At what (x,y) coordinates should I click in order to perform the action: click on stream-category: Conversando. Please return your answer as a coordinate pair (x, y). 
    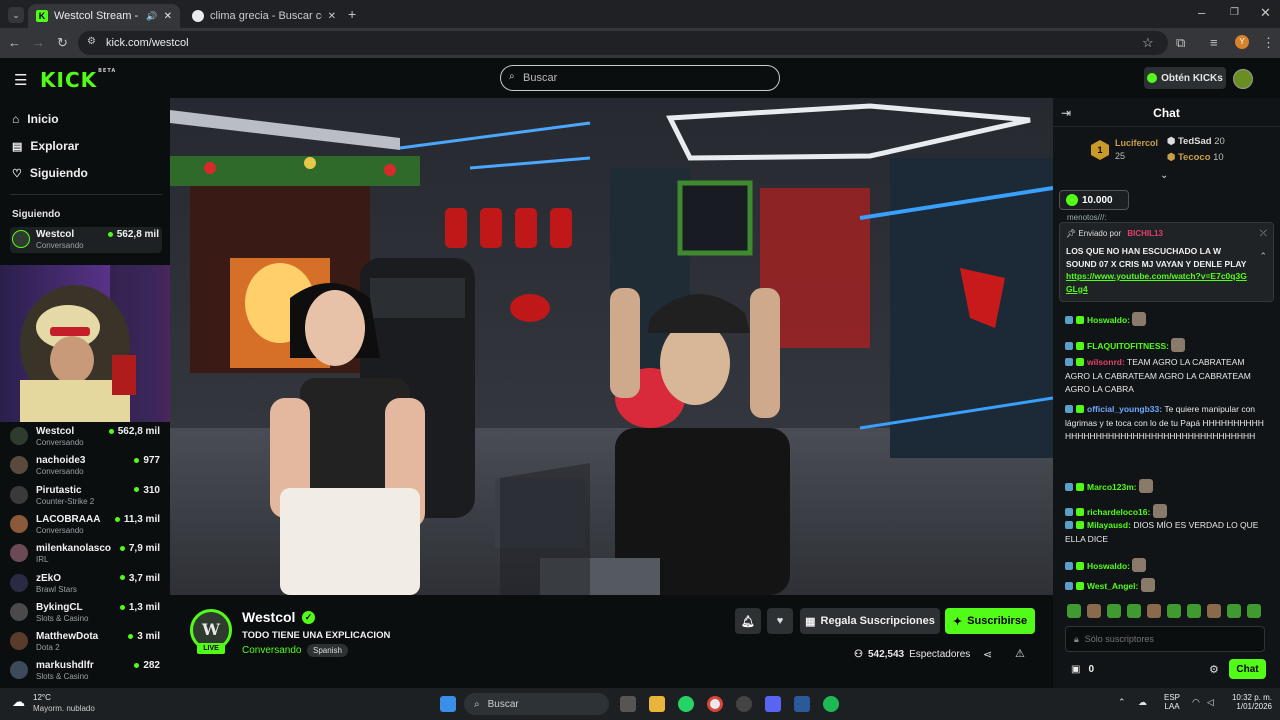
    Looking at the image, I should click on (271, 650).